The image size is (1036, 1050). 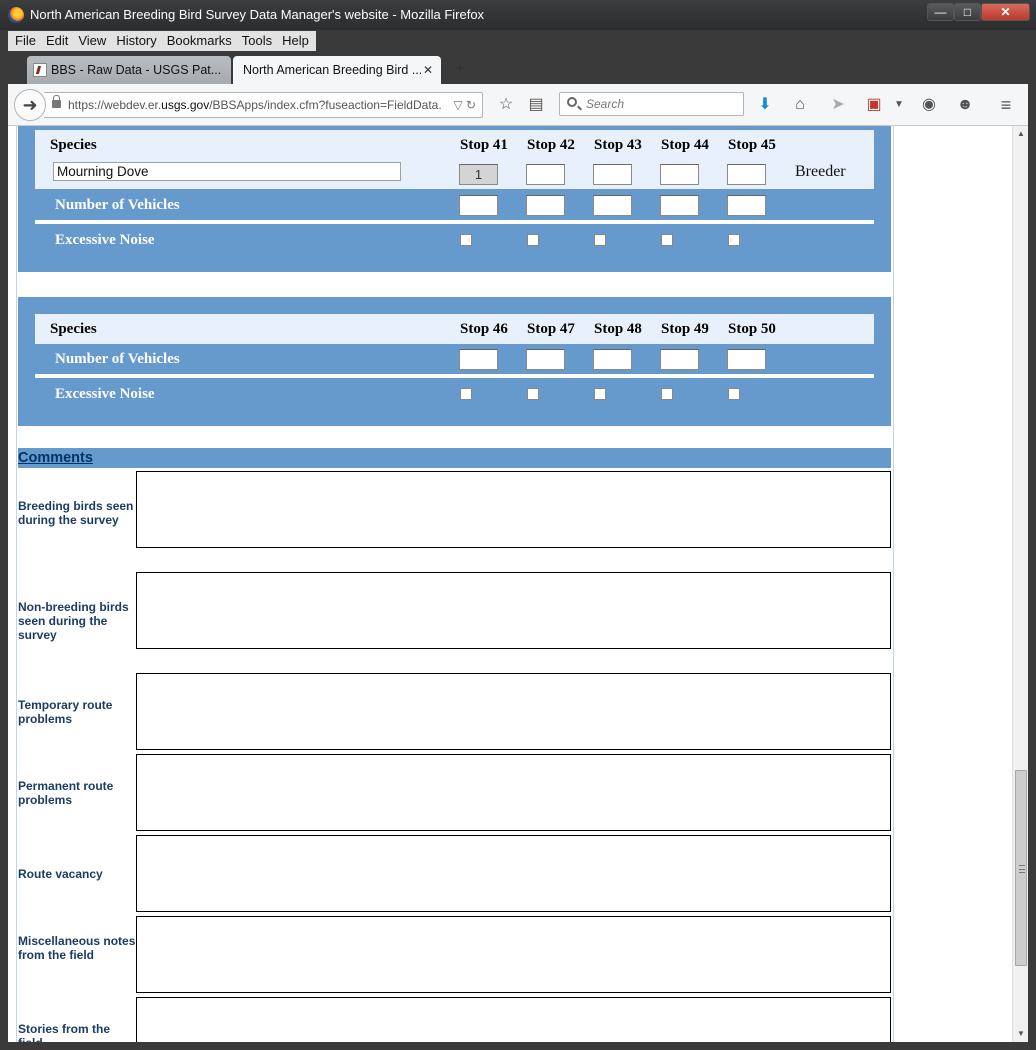 What do you see at coordinates (600, 240) in the screenshot?
I see `stop-43-noise-checkbox` at bounding box center [600, 240].